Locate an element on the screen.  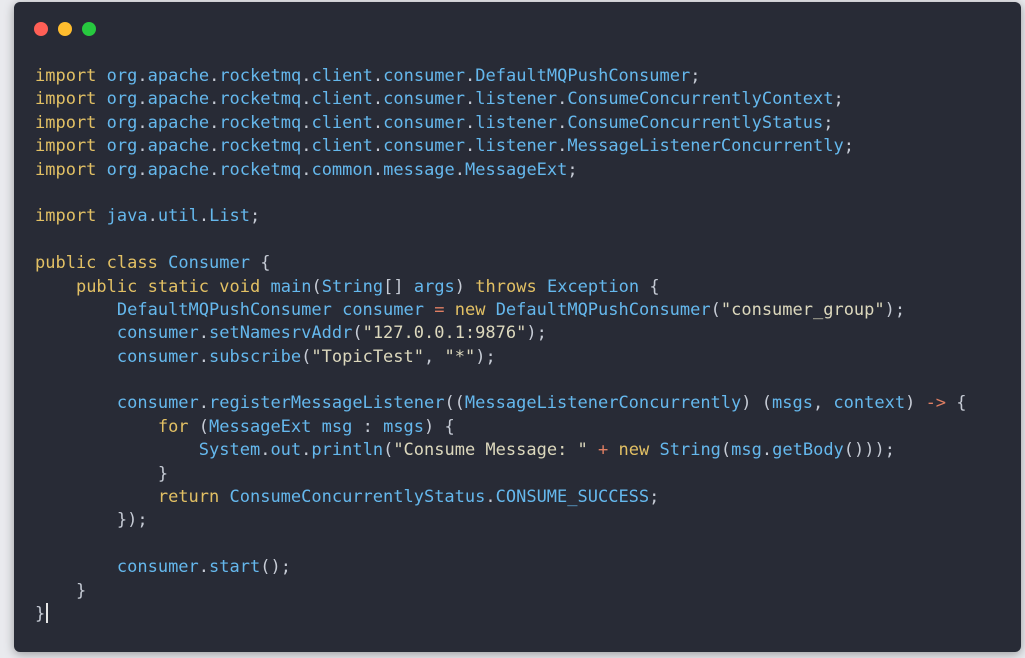
punctuation-token: ); is located at coordinates (485, 356).